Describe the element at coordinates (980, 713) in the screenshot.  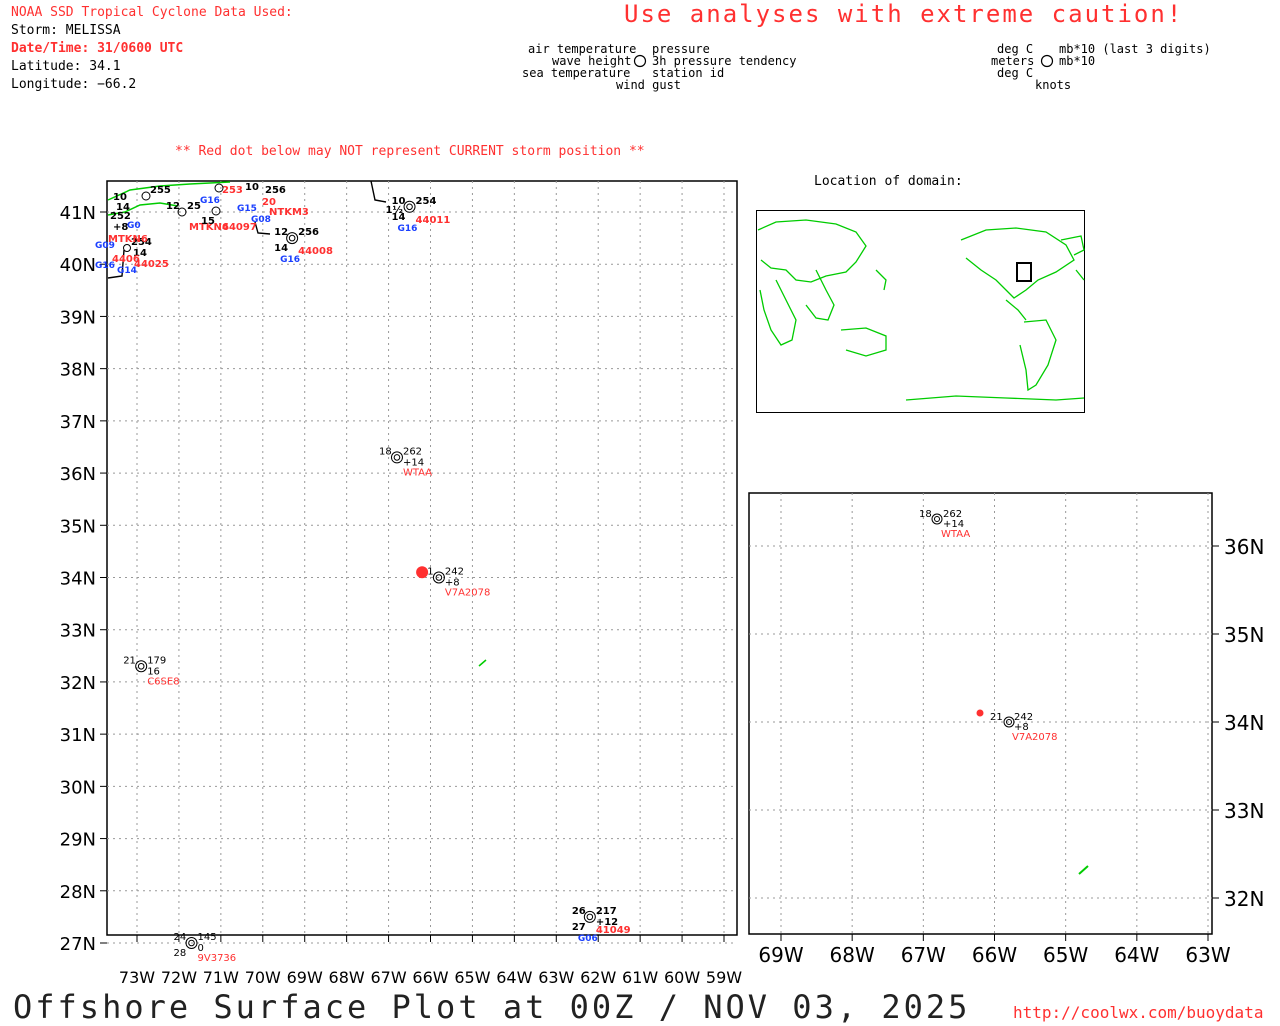
I see `inset-storm-dot` at that location.